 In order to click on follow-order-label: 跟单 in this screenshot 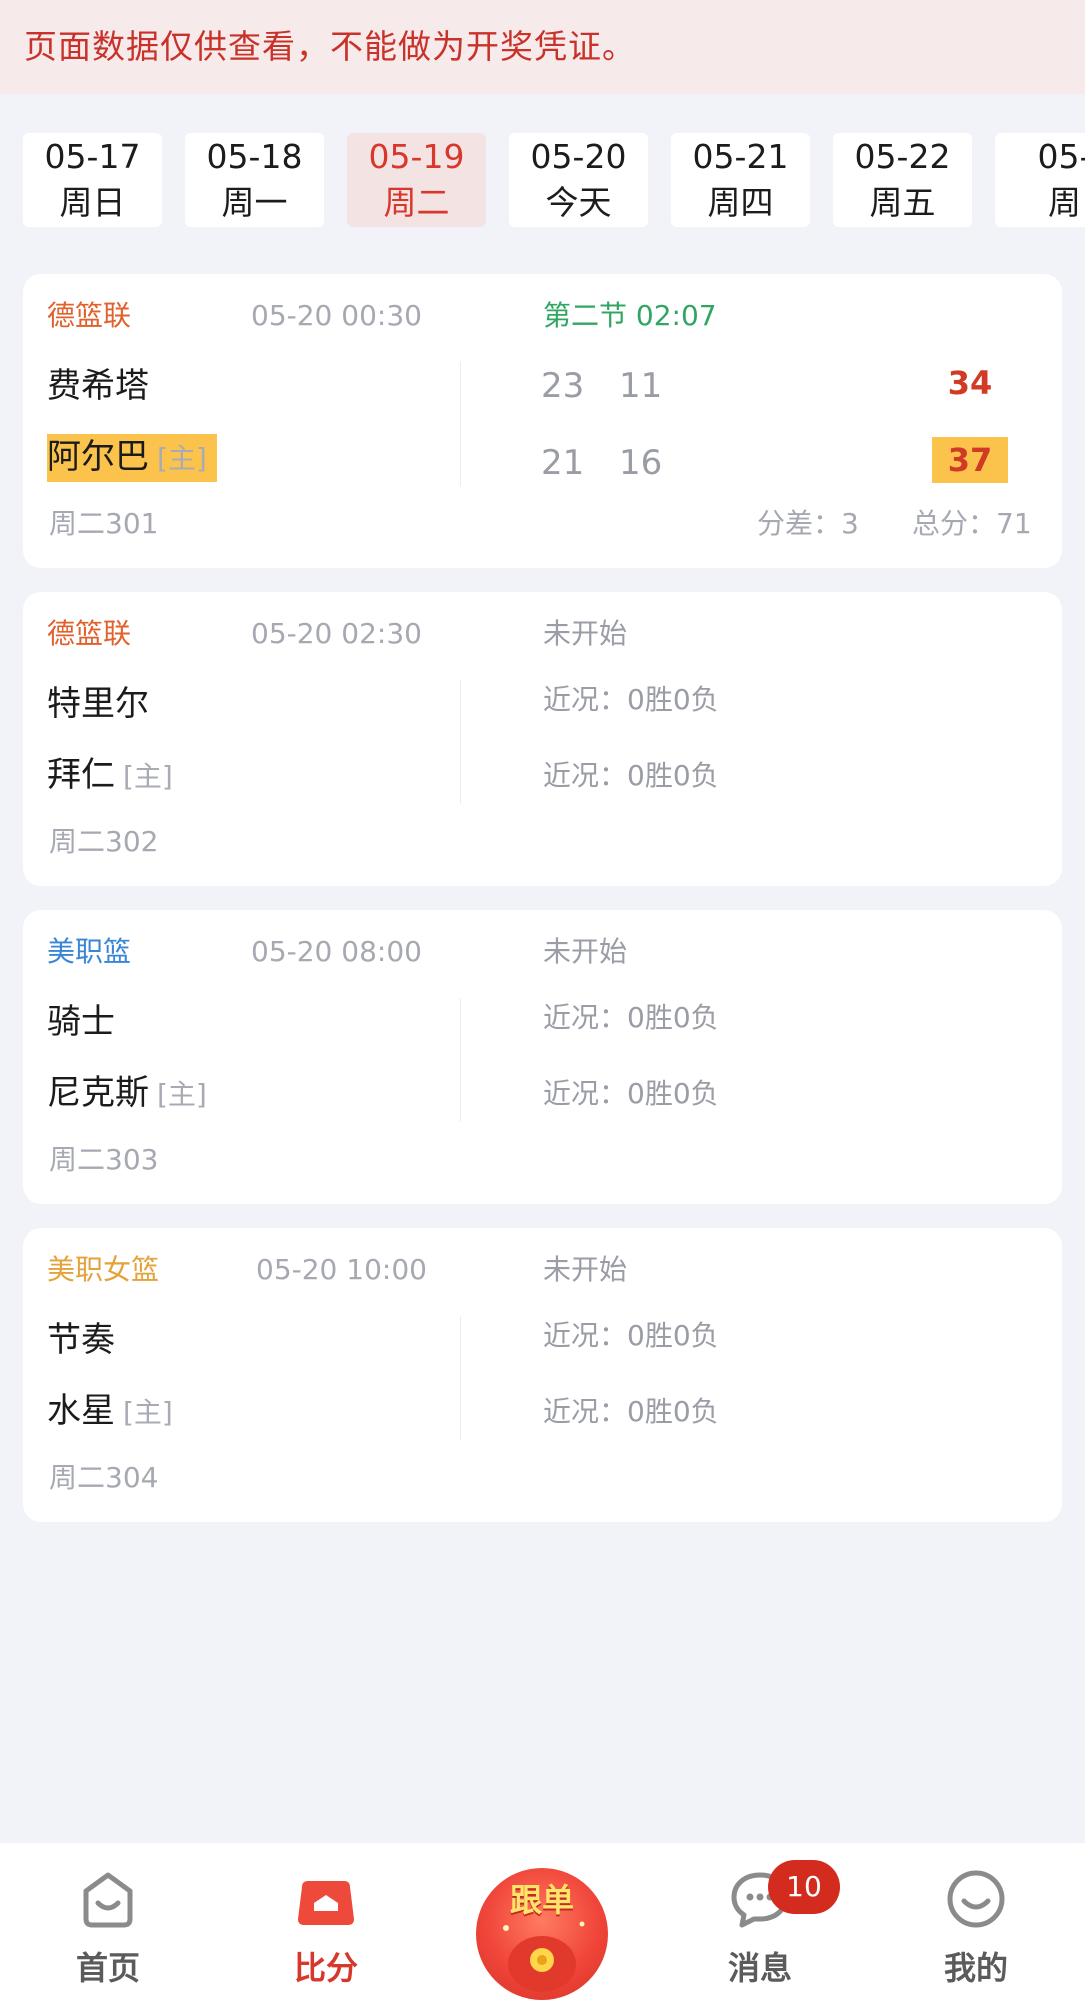, I will do `click(541, 1900)`.